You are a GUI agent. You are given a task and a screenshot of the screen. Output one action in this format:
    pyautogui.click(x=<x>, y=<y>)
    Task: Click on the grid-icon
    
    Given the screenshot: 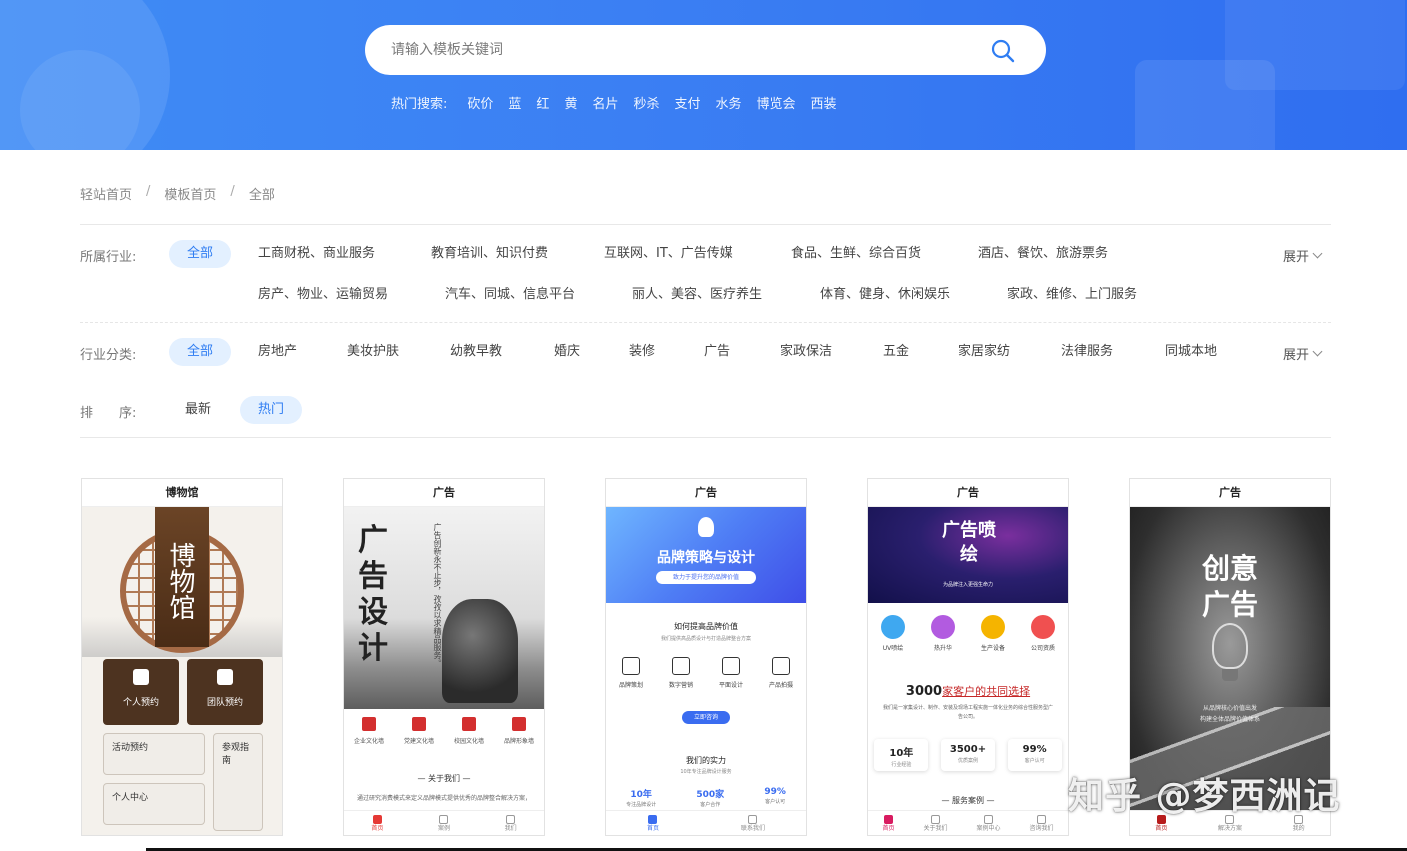 What is the action you would take?
    pyautogui.click(x=444, y=819)
    